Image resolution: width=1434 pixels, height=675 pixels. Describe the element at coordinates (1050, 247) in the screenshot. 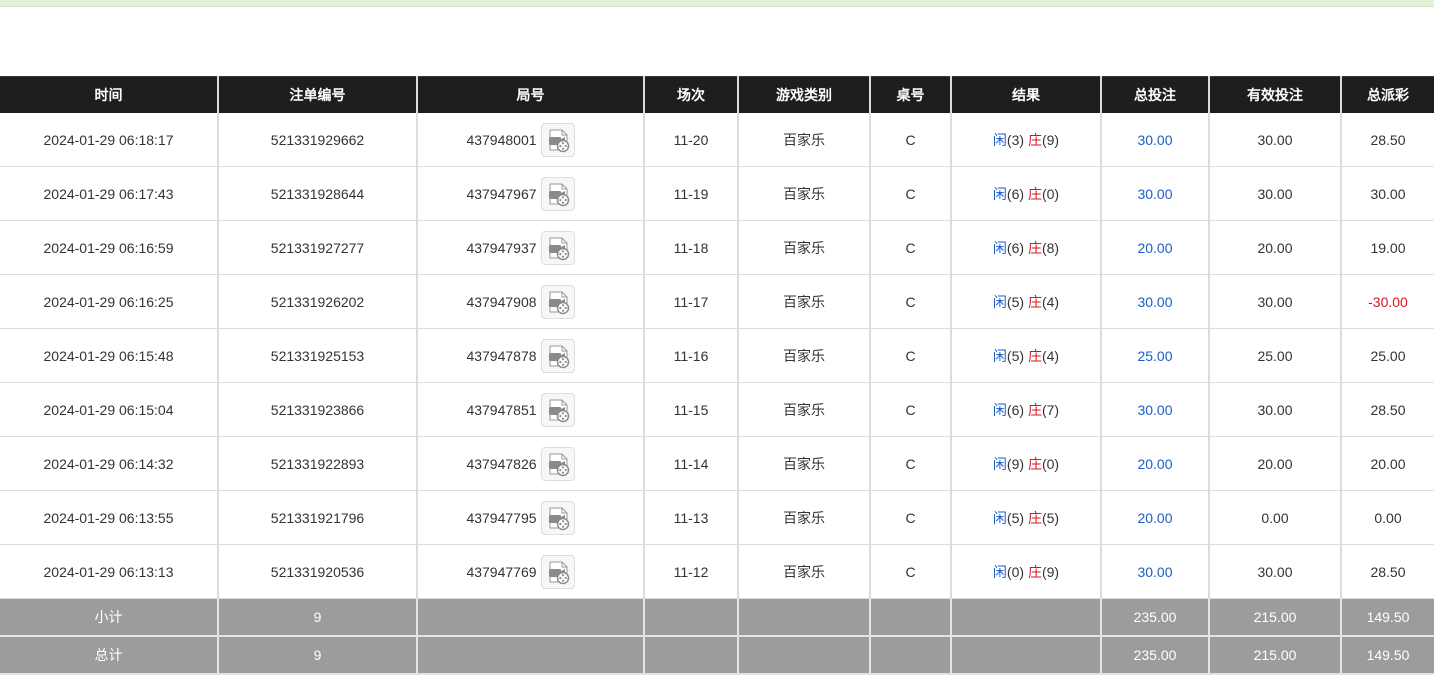

I see `result-banker-score: (8)` at that location.